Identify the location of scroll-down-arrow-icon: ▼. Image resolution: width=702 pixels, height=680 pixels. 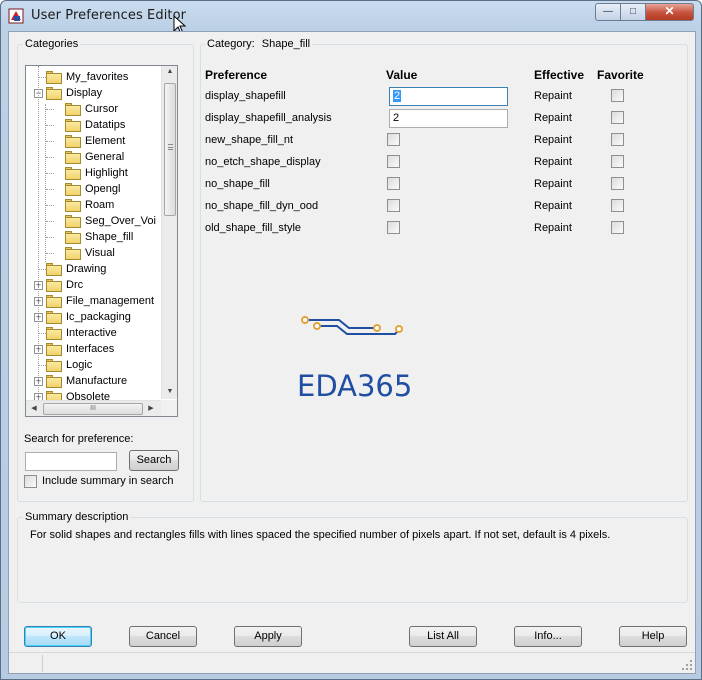
(169, 391).